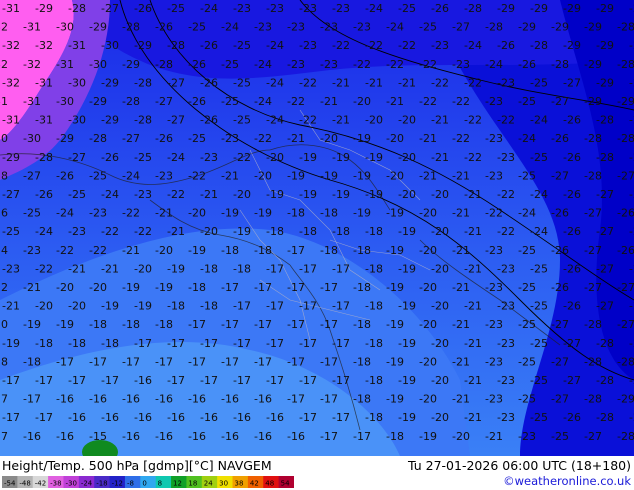 Image resolution: width=634 pixels, height=490 pixels. Describe the element at coordinates (567, 481) in the screenshot. I see `credit-link: ©weatheronline.co.uk` at that location.